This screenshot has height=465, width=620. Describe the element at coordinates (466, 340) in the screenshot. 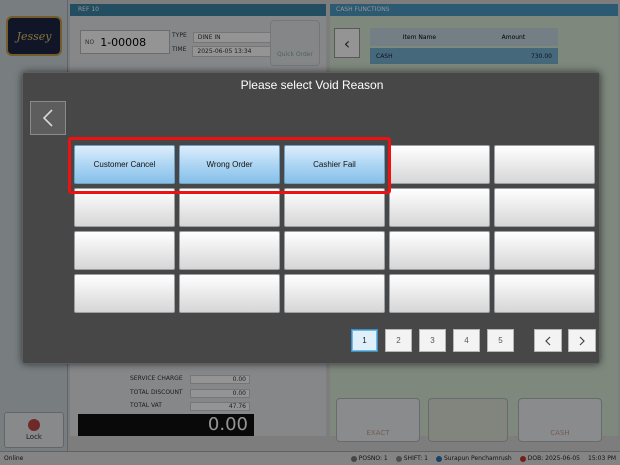

I see `page-button: 4` at that location.